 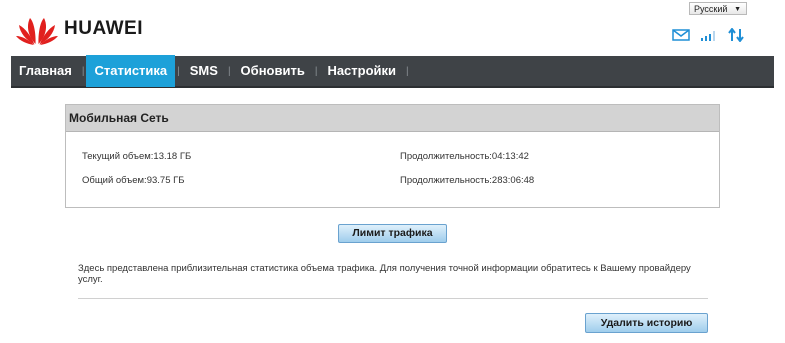 I want to click on panel-title: Мобильная Сеть, so click(x=392, y=118).